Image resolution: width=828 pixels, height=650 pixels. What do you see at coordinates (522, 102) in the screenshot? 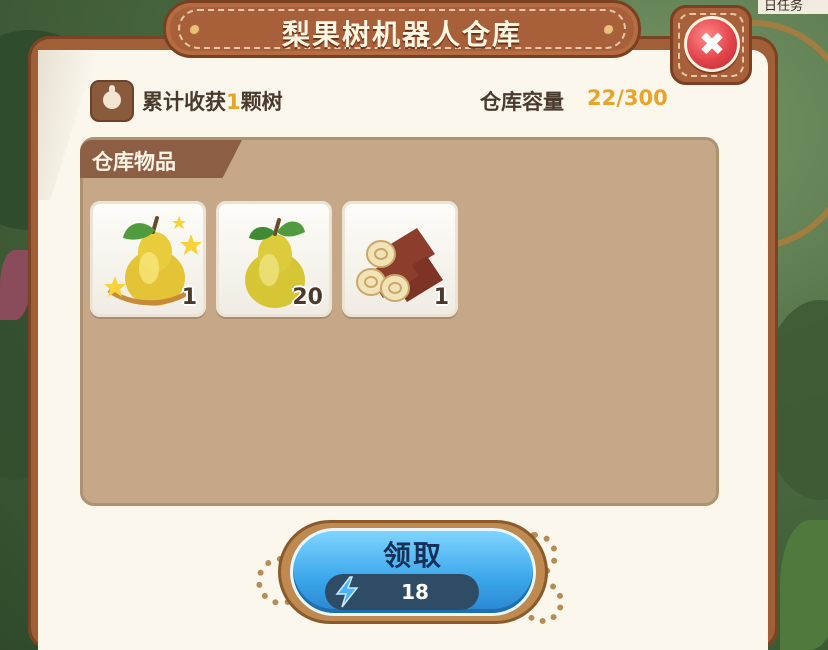
I see `capacity-label: 仓库容量` at bounding box center [522, 102].